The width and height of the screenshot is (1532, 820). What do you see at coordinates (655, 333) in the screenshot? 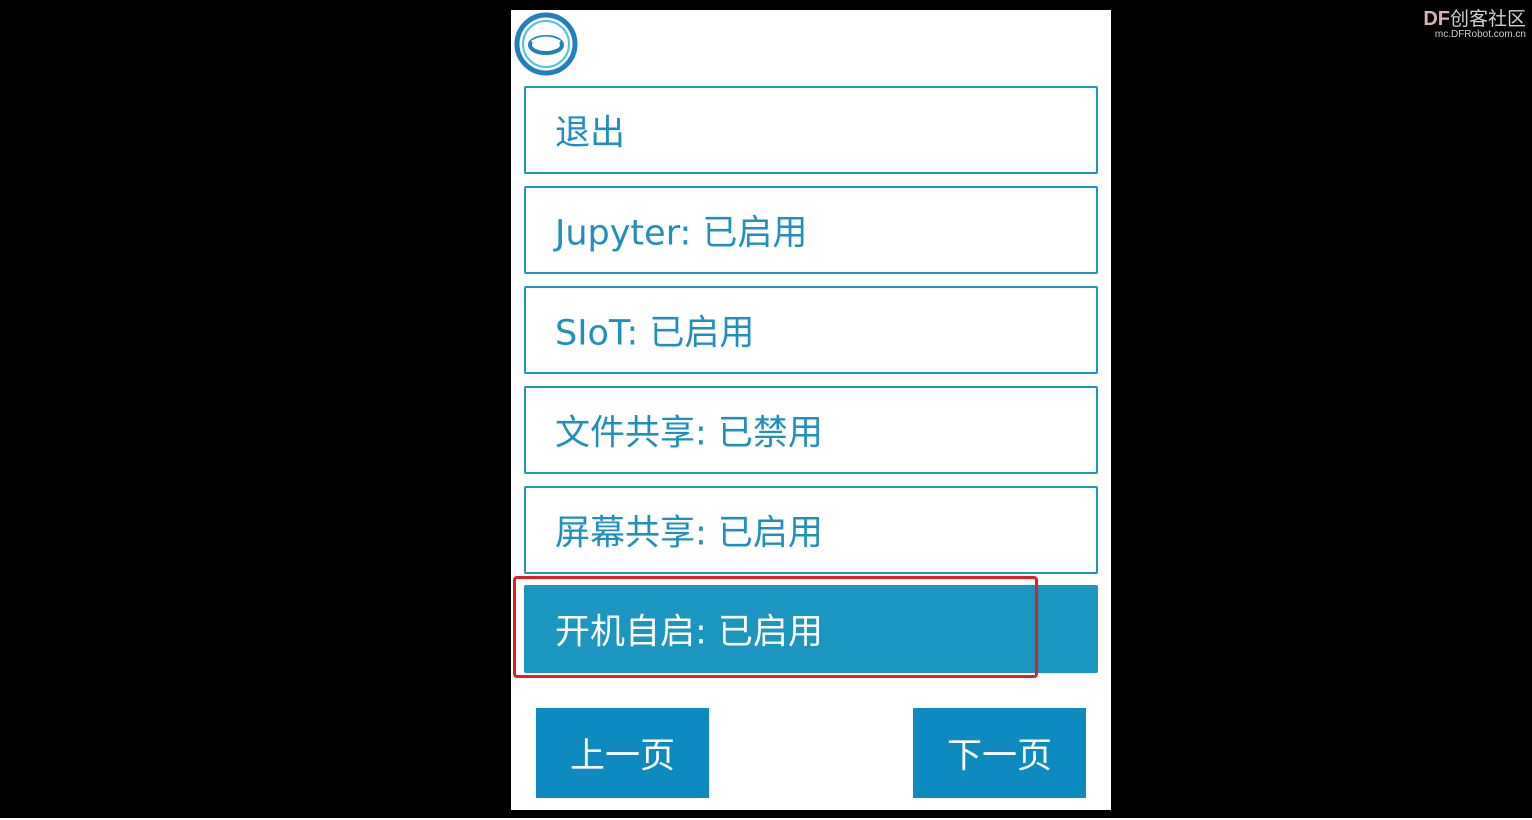
I see `menu-item-label: SIoT: 已启用` at bounding box center [655, 333].